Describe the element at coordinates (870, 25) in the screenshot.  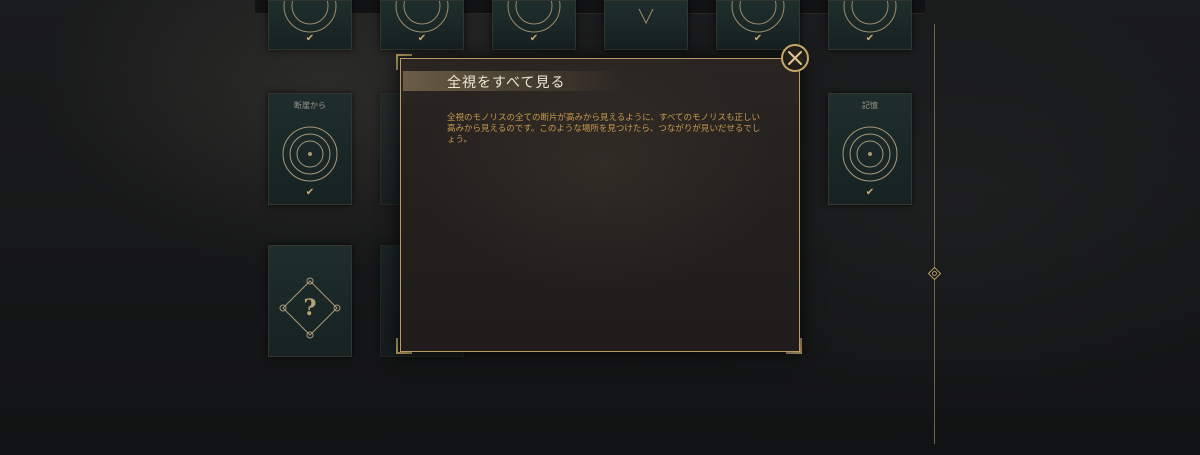
I see `monolith-card-top-6: ✔` at that location.